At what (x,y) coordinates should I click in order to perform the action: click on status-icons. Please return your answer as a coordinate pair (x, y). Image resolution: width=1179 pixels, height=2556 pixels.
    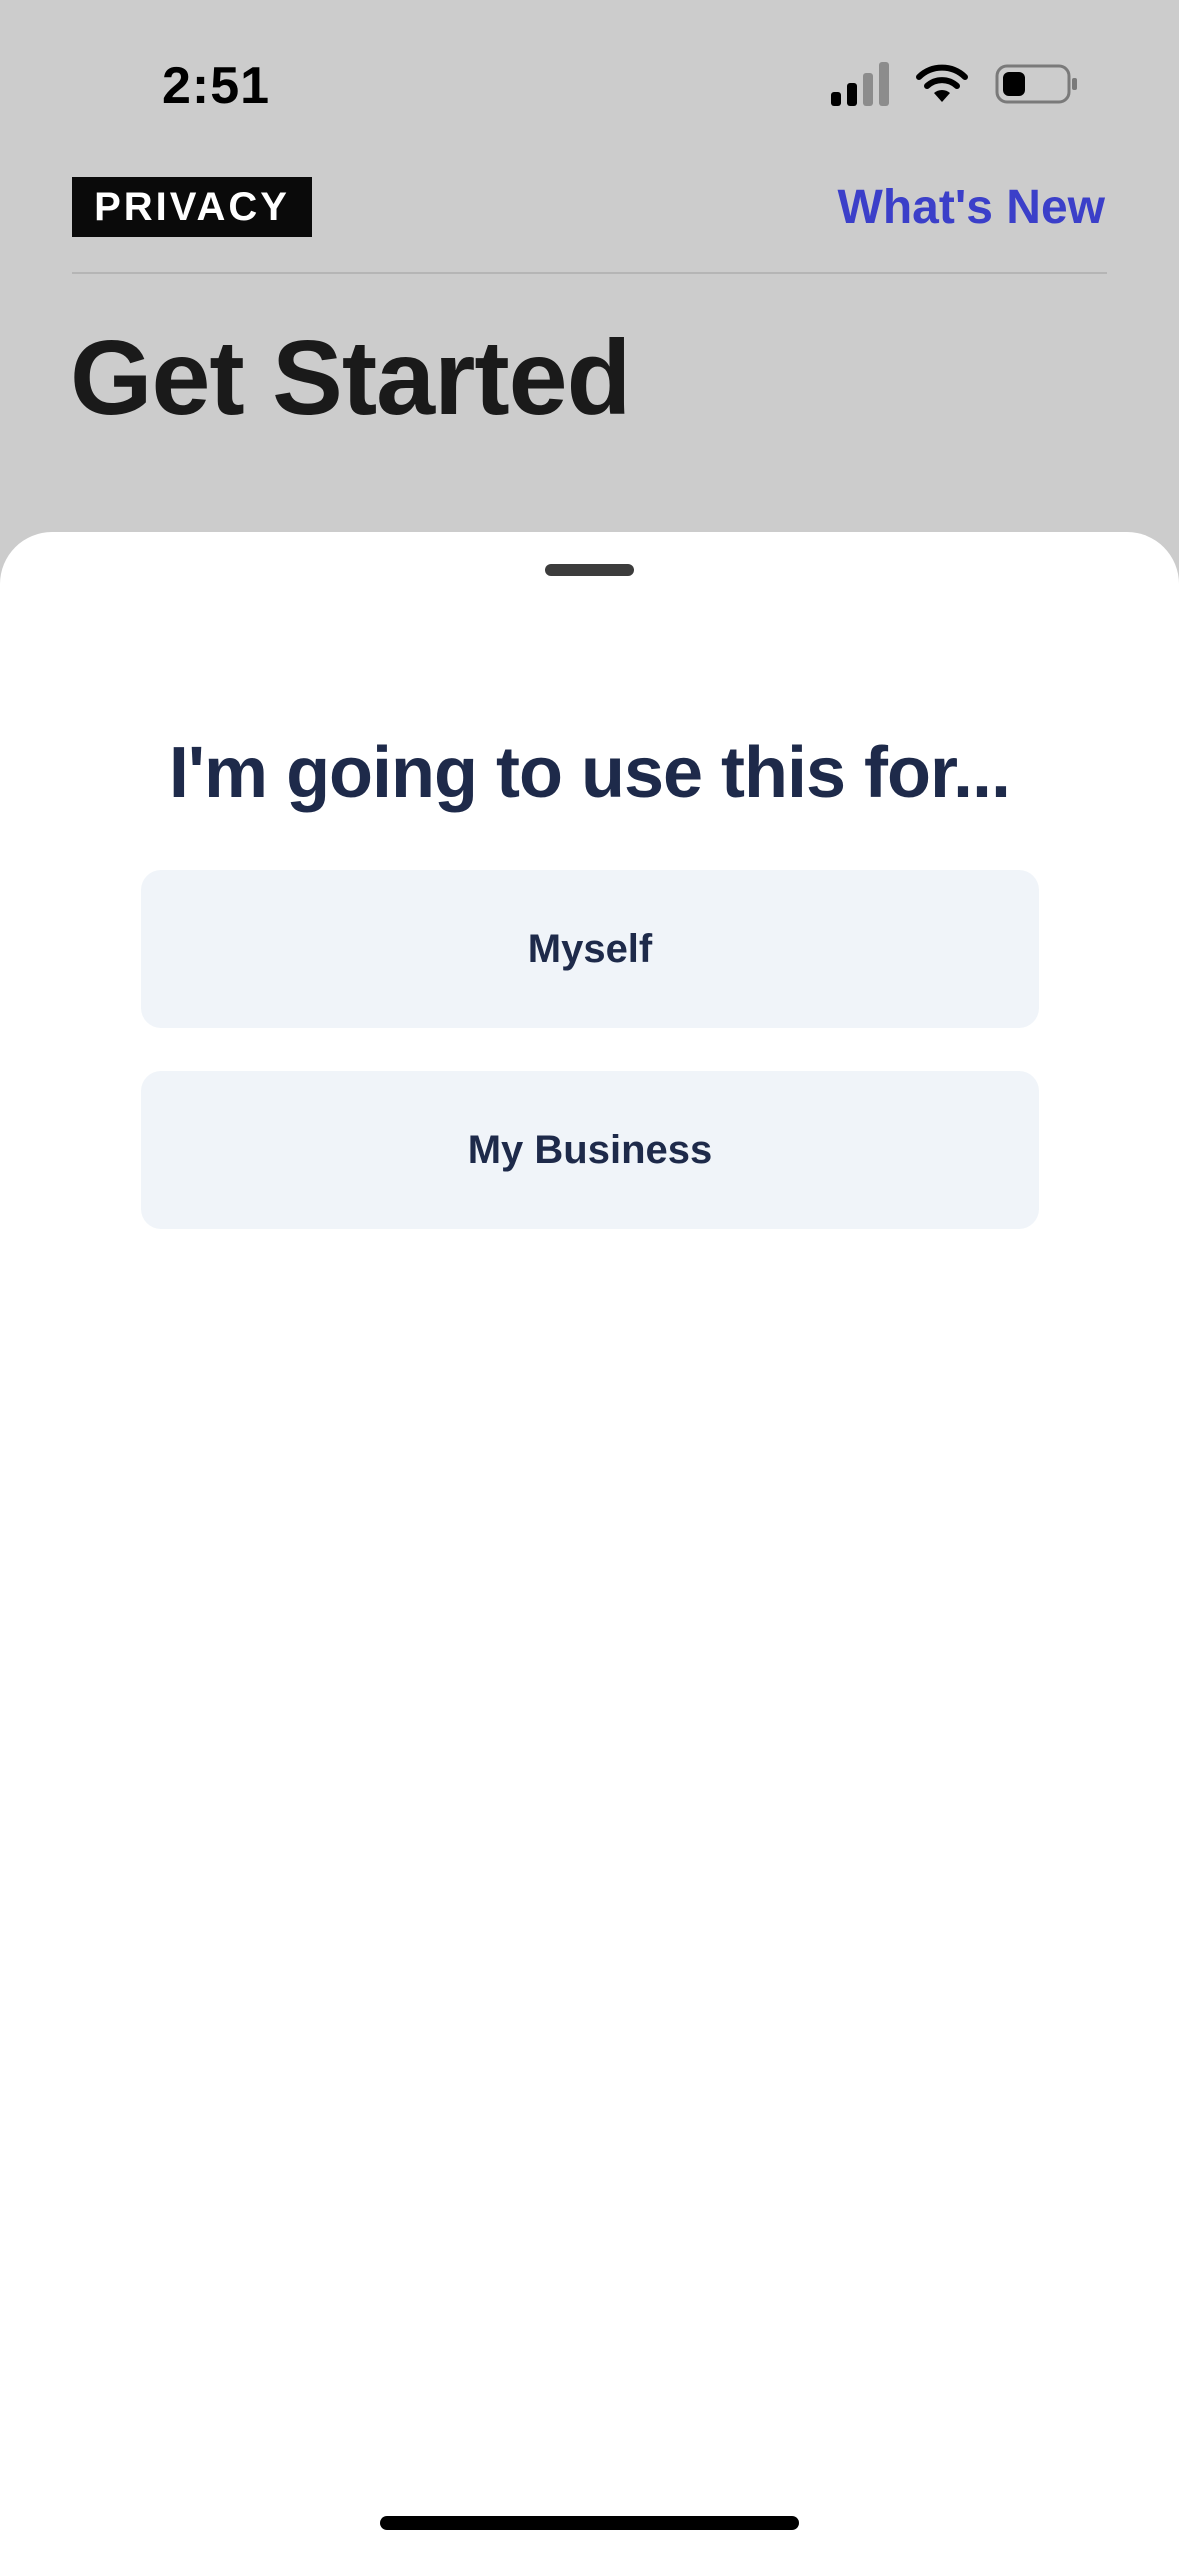
    Looking at the image, I should click on (955, 84).